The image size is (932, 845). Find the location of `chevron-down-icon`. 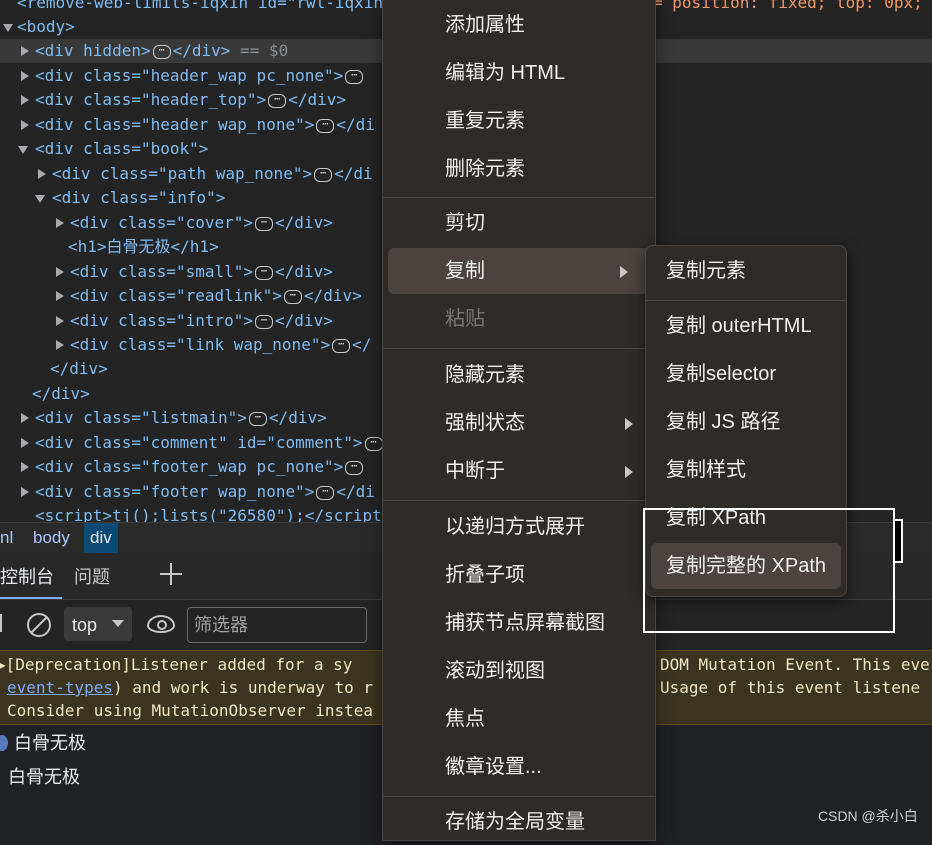

chevron-down-icon is located at coordinates (118, 623).